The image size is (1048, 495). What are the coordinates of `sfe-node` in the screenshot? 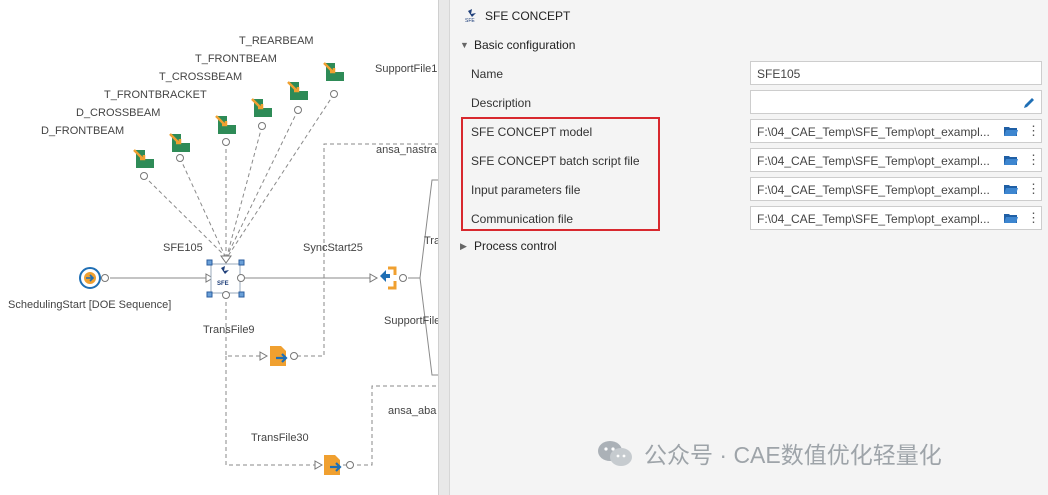 It's located at (225, 279).